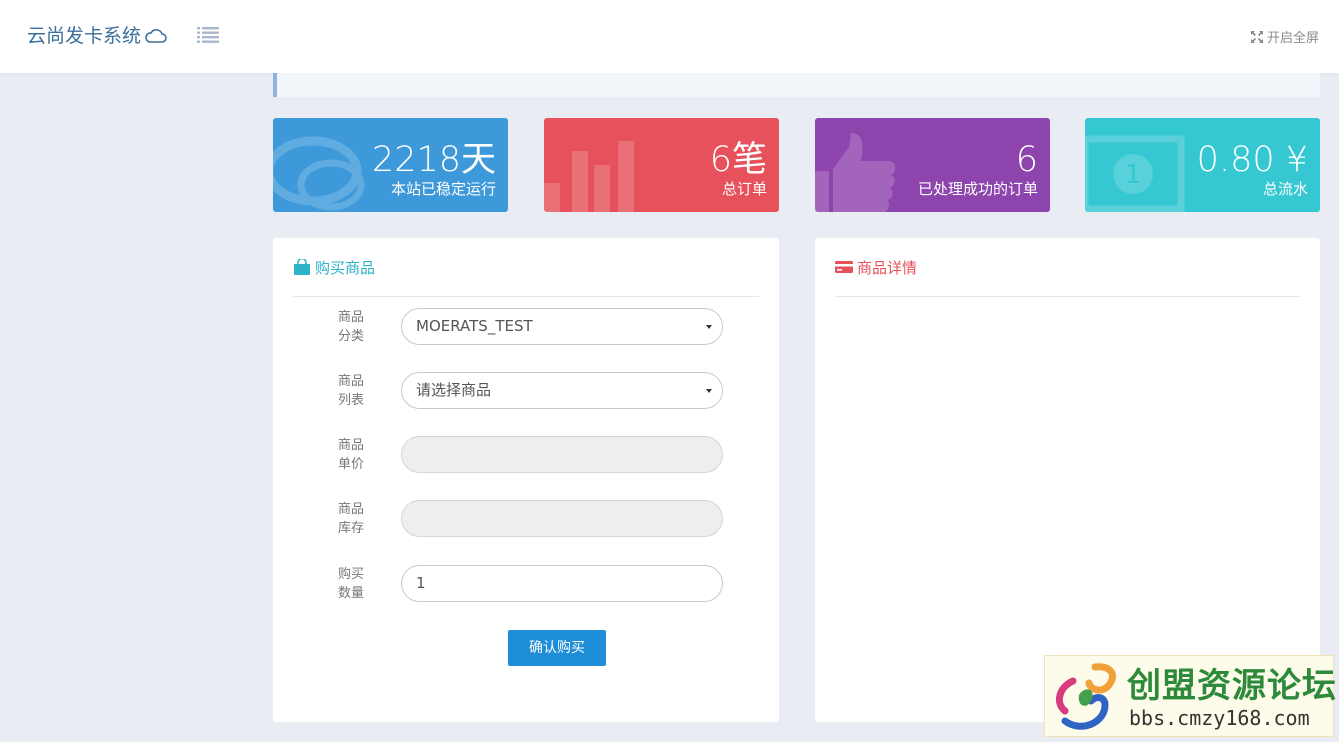 The height and width of the screenshot is (742, 1339). What do you see at coordinates (796, 85) in the screenshot?
I see `notice-bar` at bounding box center [796, 85].